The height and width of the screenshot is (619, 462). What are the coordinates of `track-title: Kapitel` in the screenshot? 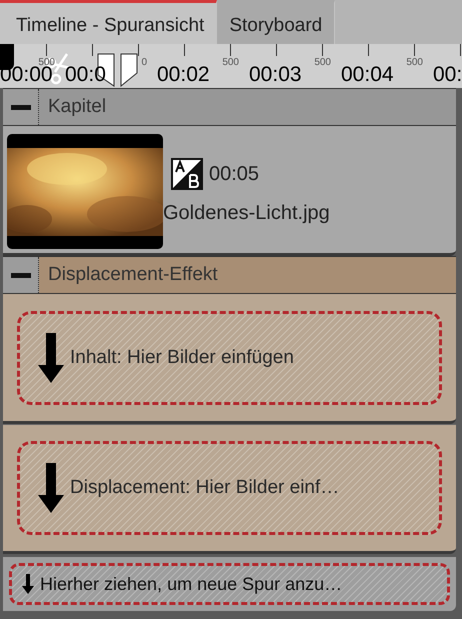 It's located at (76, 107).